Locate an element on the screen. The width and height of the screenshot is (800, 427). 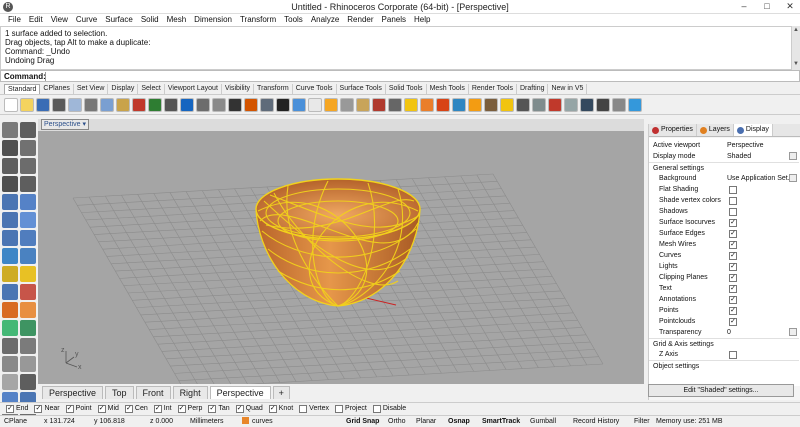
setting-checkbox-curves: ✓ is located at coordinates (733, 256).